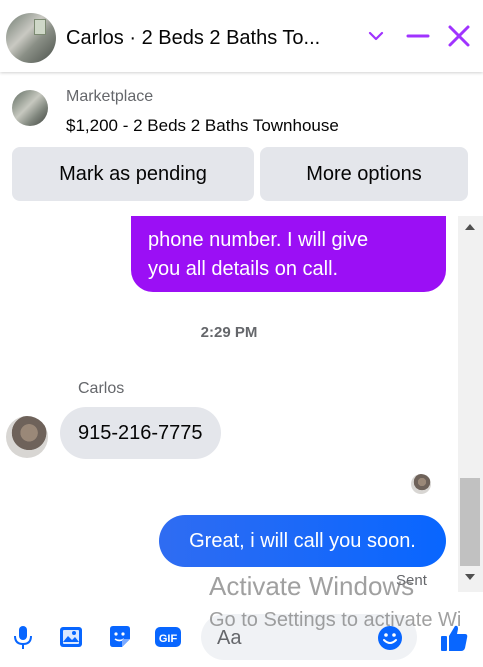  Describe the element at coordinates (302, 541) in the screenshot. I see `outgoing-message-bubble: Great, i will call you soon.` at that location.